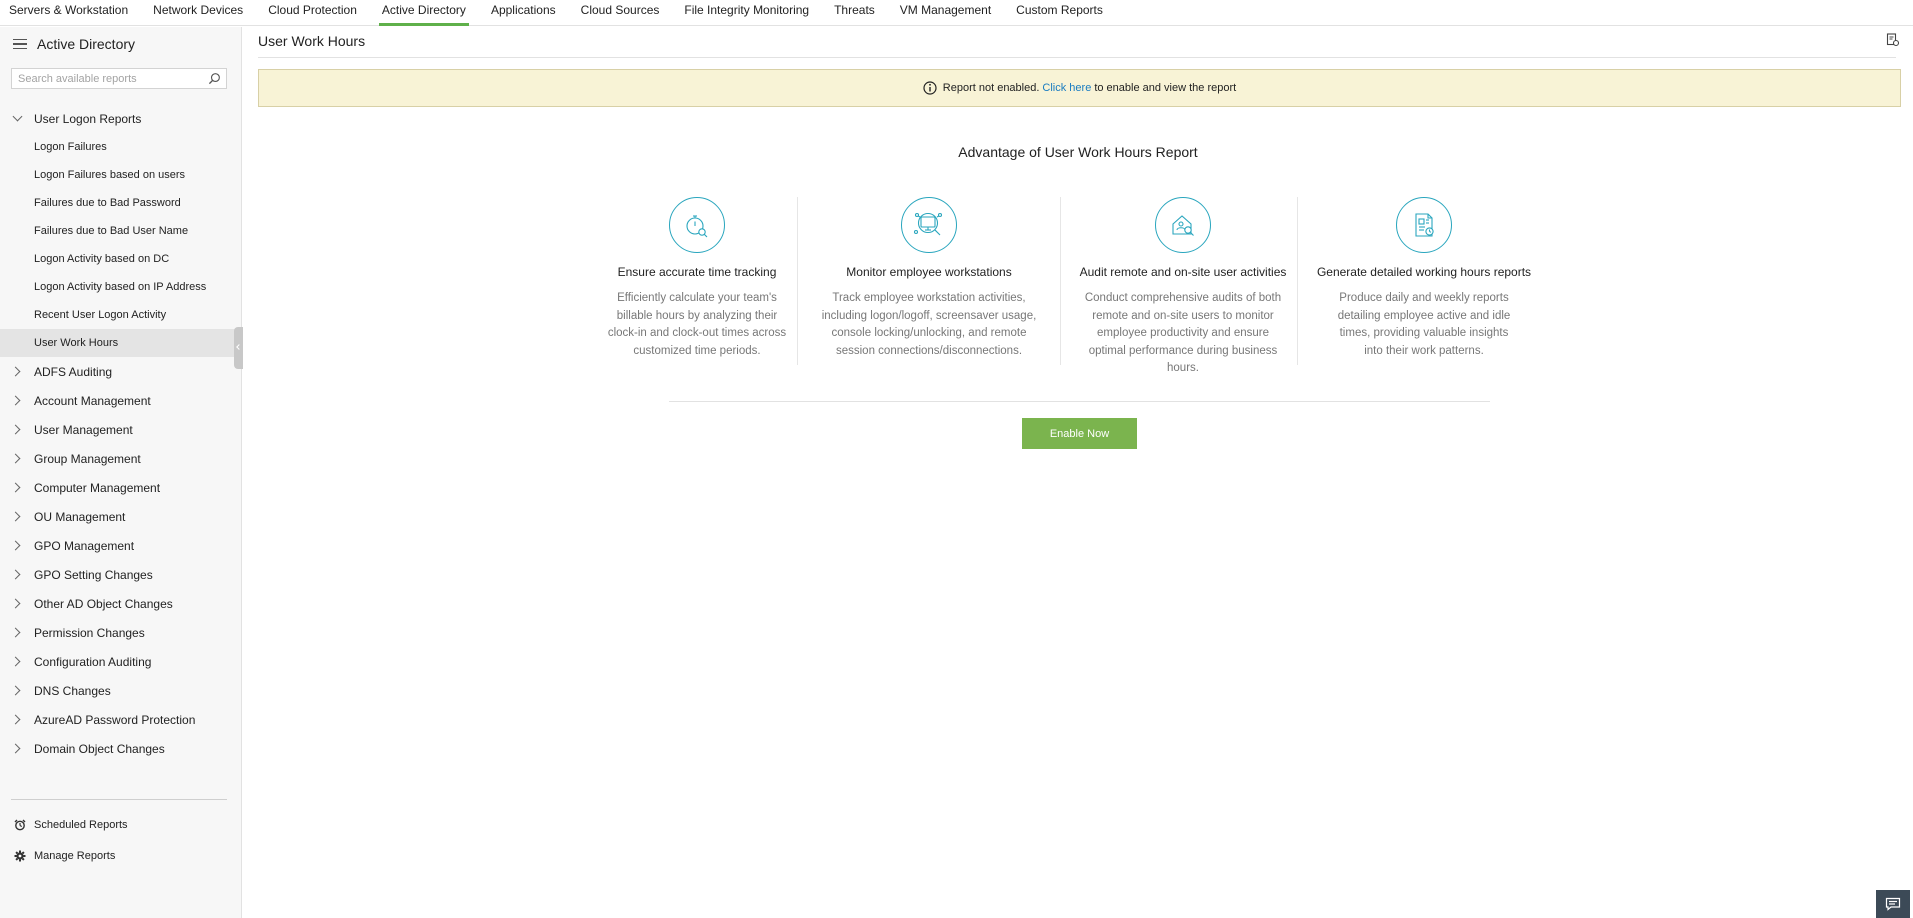  What do you see at coordinates (120, 259) in the screenshot?
I see `sidebar-item-logon-activity-dc: Logon Activity based on DC` at bounding box center [120, 259].